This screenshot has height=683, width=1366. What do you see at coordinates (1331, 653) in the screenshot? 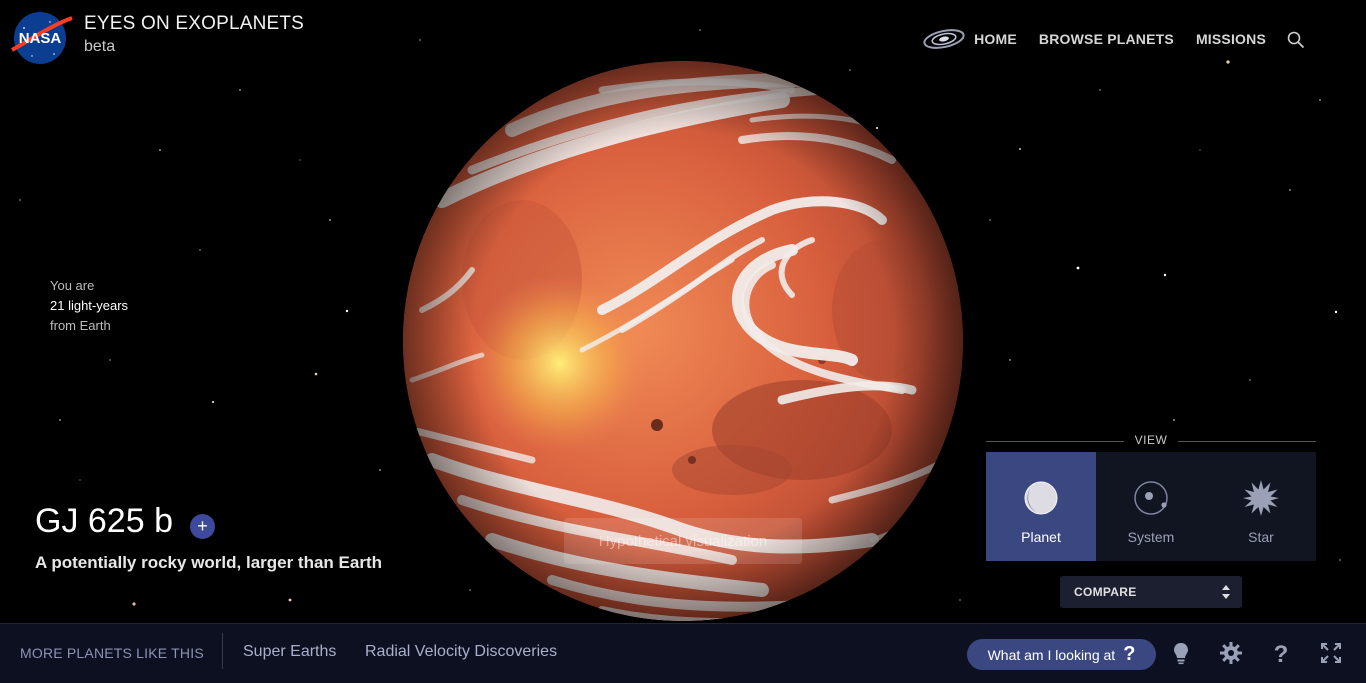
I see `fullscreen-icon` at bounding box center [1331, 653].